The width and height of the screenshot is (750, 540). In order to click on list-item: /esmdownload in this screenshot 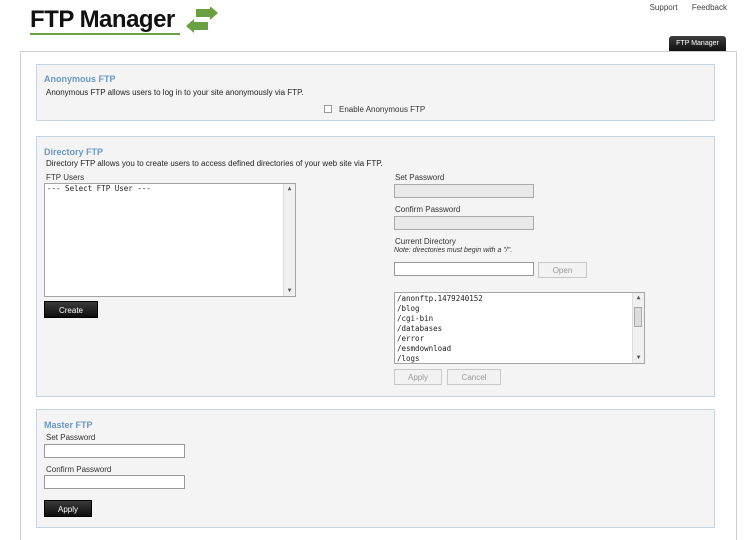, I will do `click(519, 349)`.